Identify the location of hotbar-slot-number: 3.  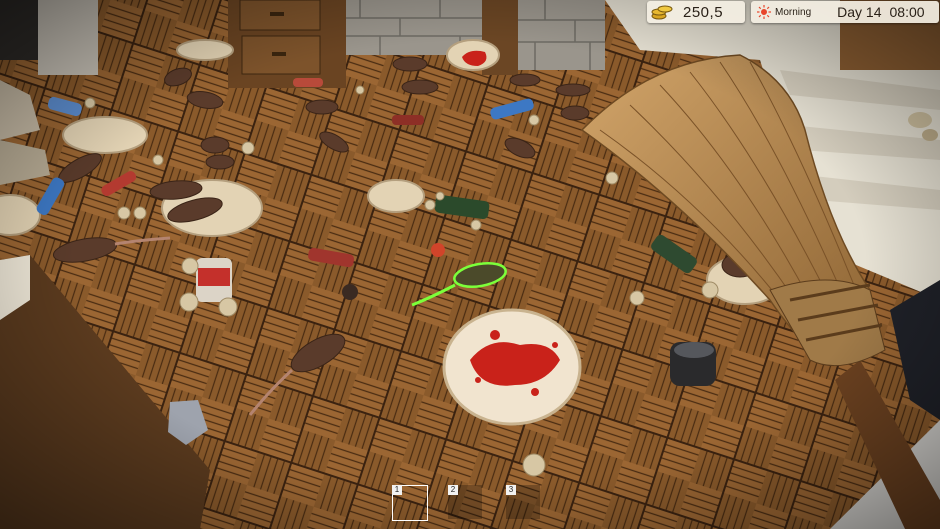
(511, 490).